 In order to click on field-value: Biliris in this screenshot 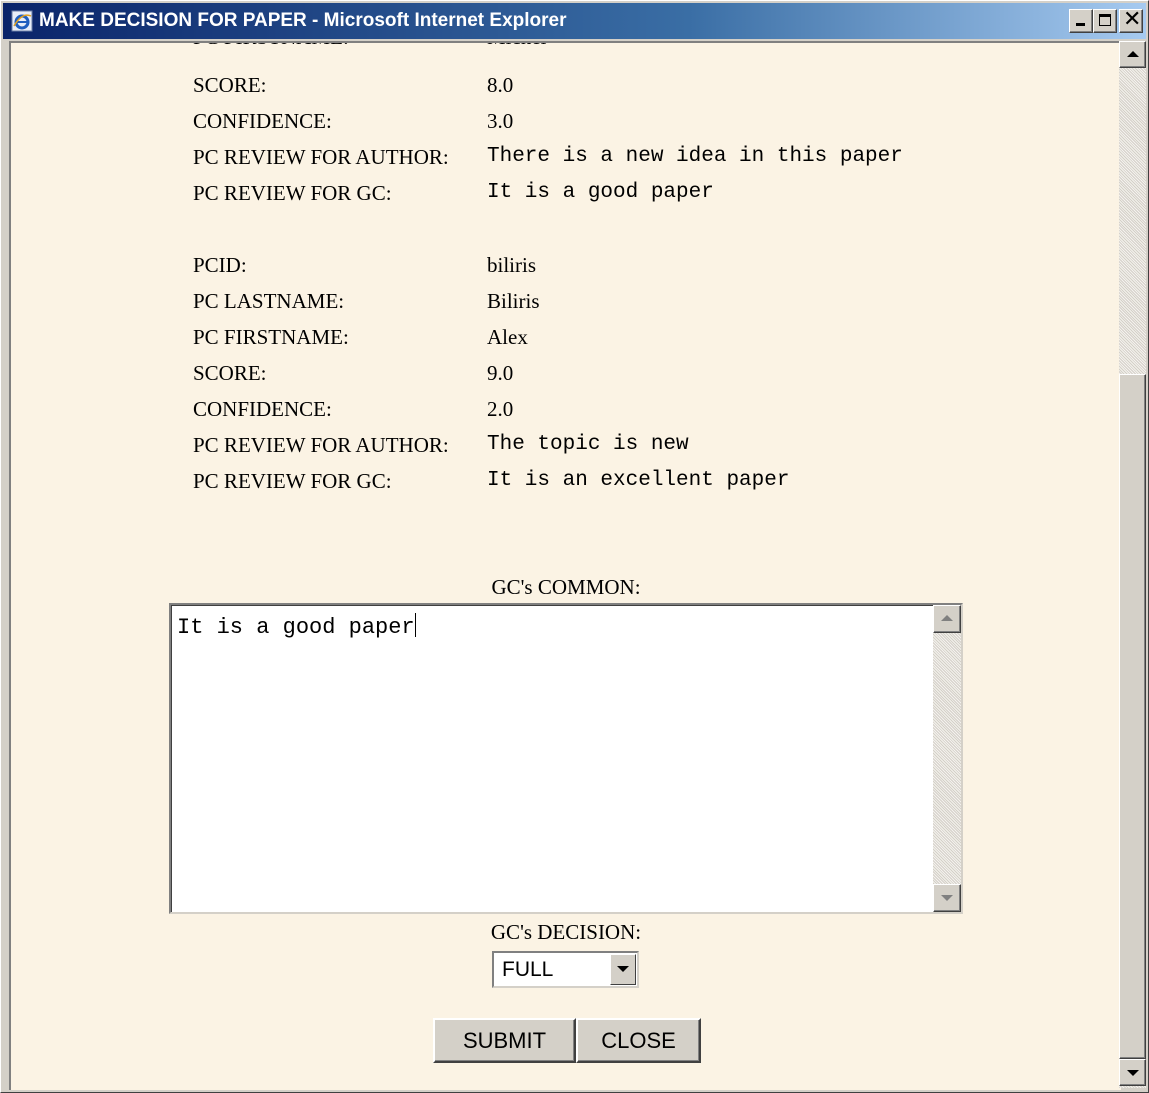, I will do `click(513, 301)`.